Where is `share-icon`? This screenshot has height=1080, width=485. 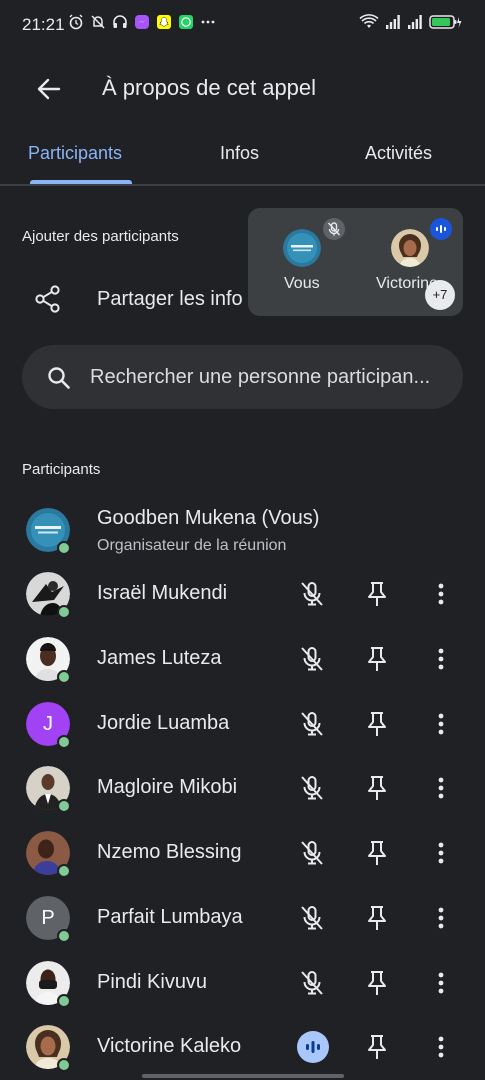
share-icon is located at coordinates (47, 299).